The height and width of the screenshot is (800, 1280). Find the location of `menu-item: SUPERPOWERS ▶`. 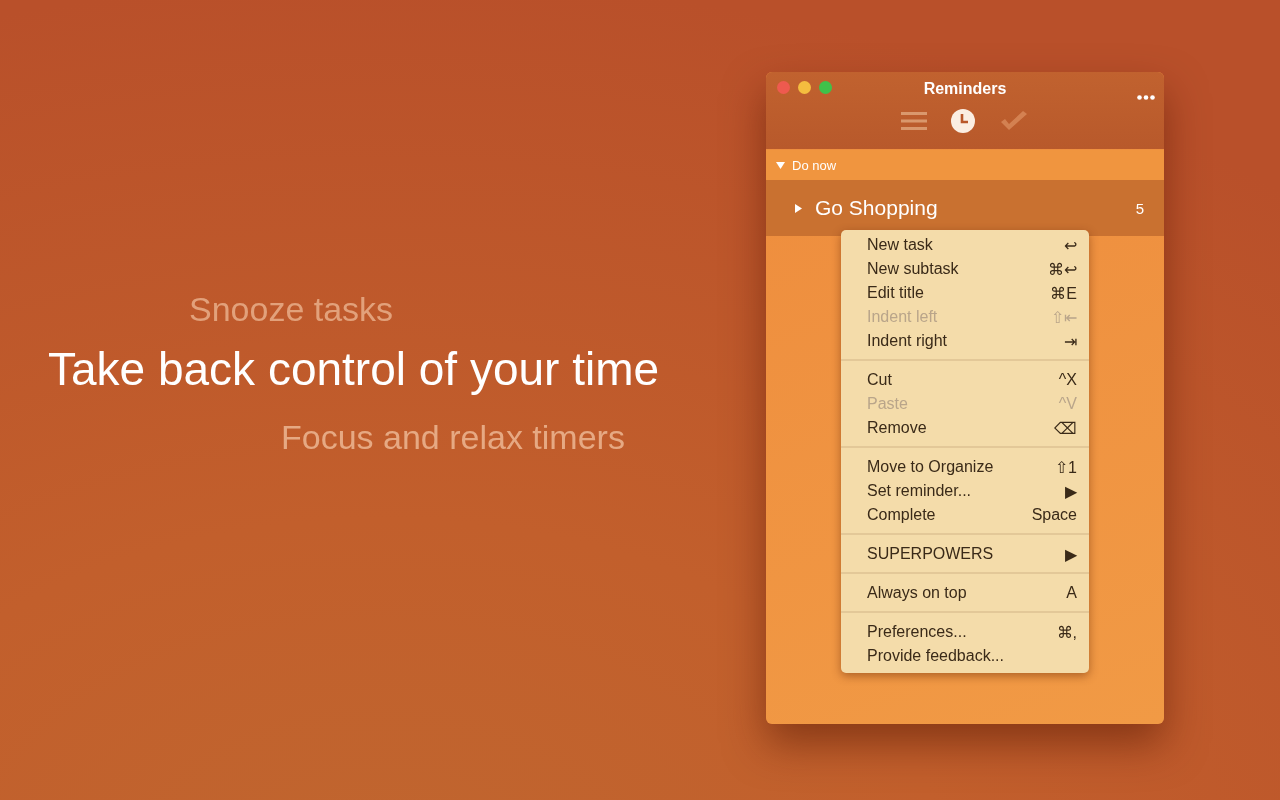

menu-item: SUPERPOWERS ▶ is located at coordinates (965, 554).